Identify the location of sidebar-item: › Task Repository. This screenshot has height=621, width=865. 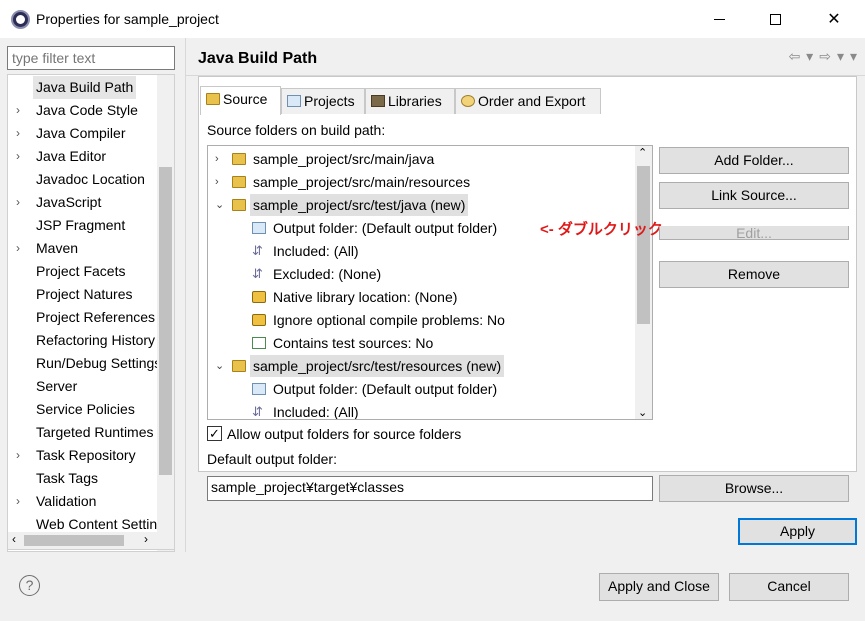
(83, 455).